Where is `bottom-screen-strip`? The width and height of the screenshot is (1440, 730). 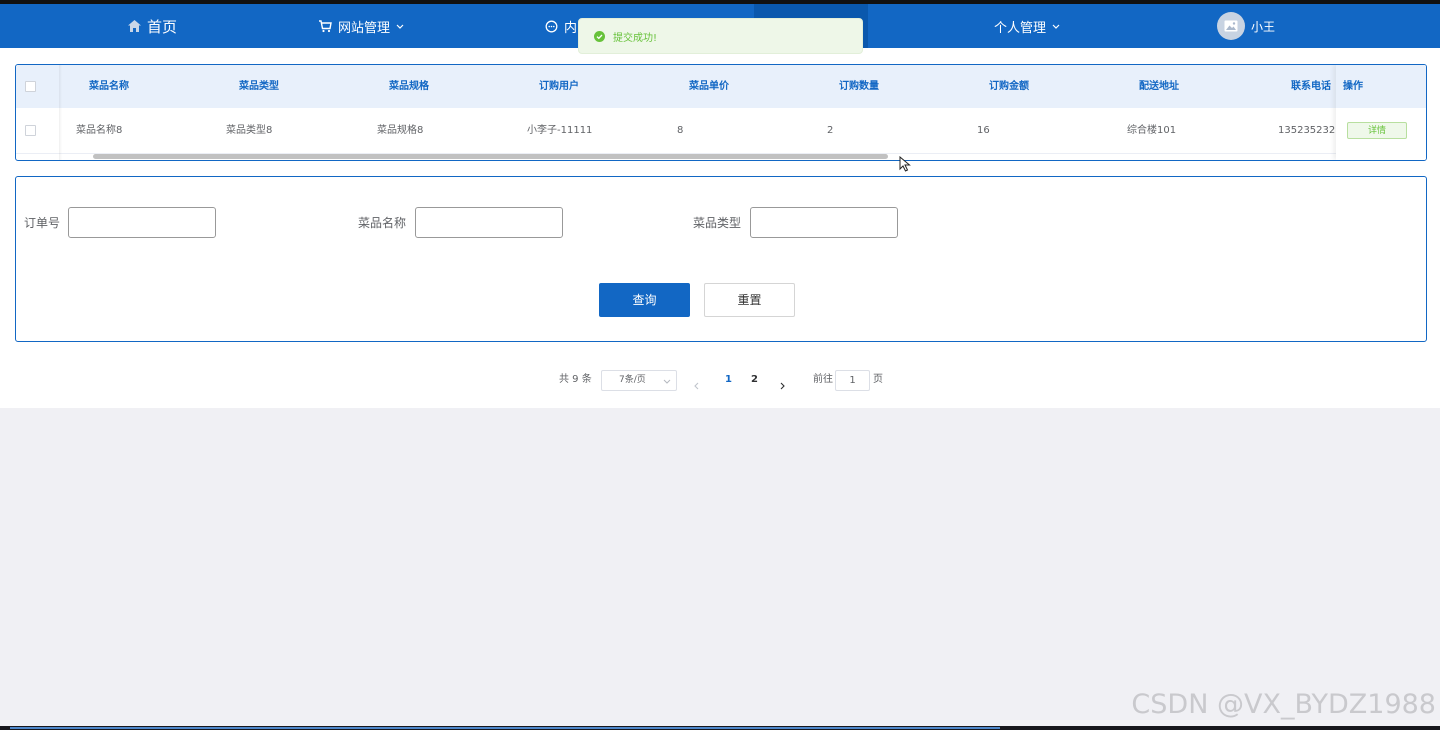
bottom-screen-strip is located at coordinates (720, 728).